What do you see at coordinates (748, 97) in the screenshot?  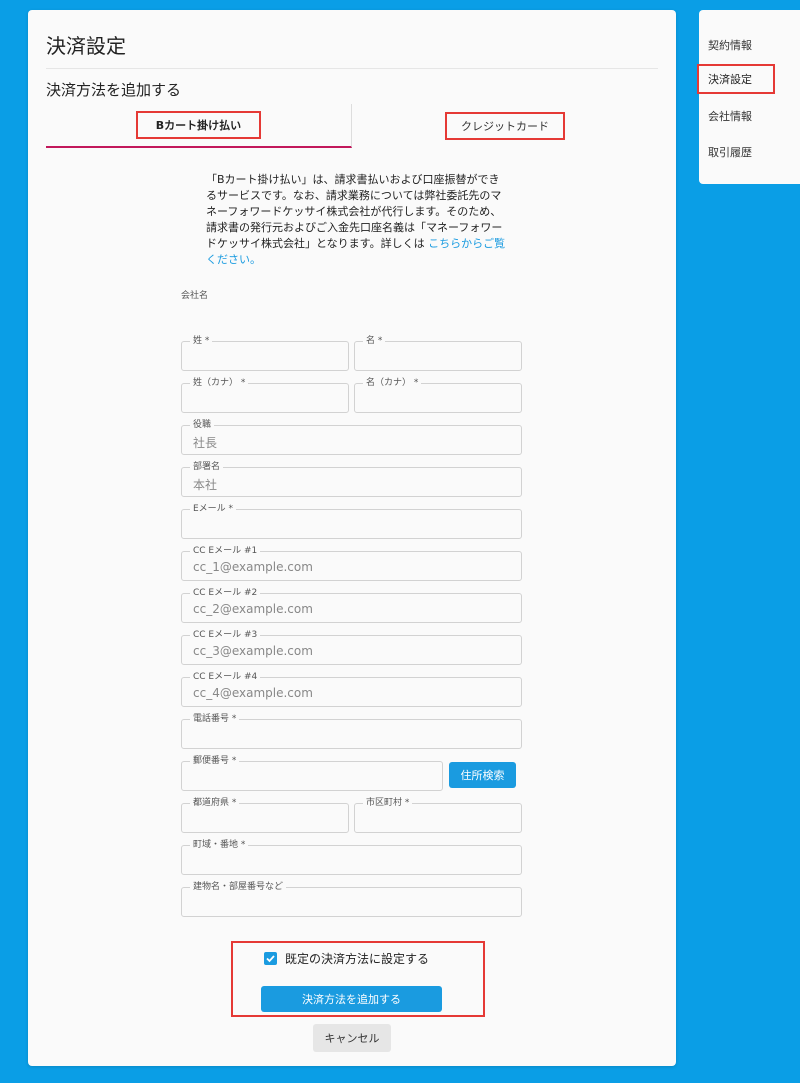 I see `side-navigation: 契約情報 決済設定 会社情報 取引履歴` at bounding box center [748, 97].